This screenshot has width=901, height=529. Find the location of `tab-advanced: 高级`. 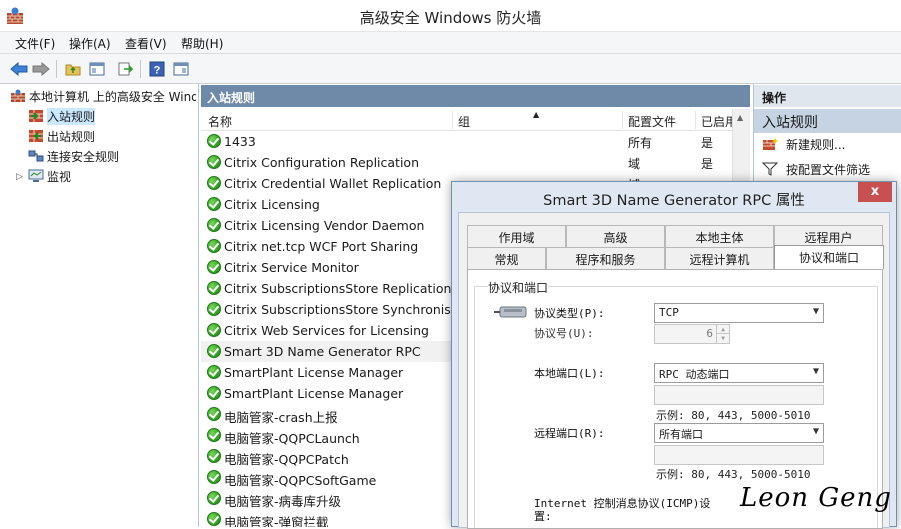

tab-advanced: 高级 is located at coordinates (615, 236).